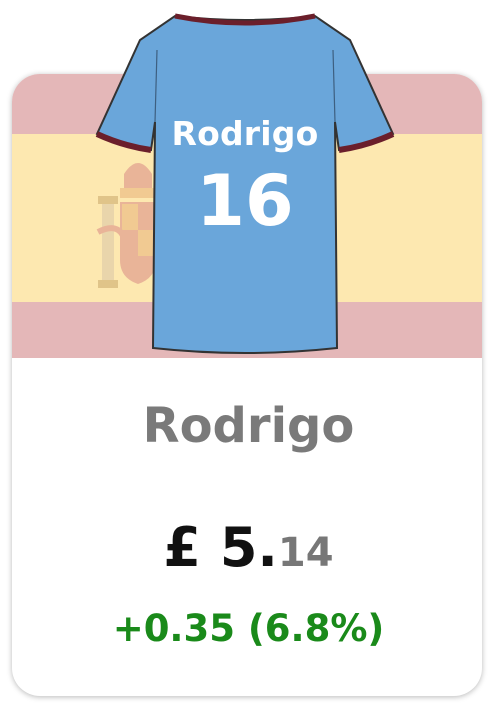 This screenshot has width=497, height=712. I want to click on price-decimal: 14, so click(305, 553).